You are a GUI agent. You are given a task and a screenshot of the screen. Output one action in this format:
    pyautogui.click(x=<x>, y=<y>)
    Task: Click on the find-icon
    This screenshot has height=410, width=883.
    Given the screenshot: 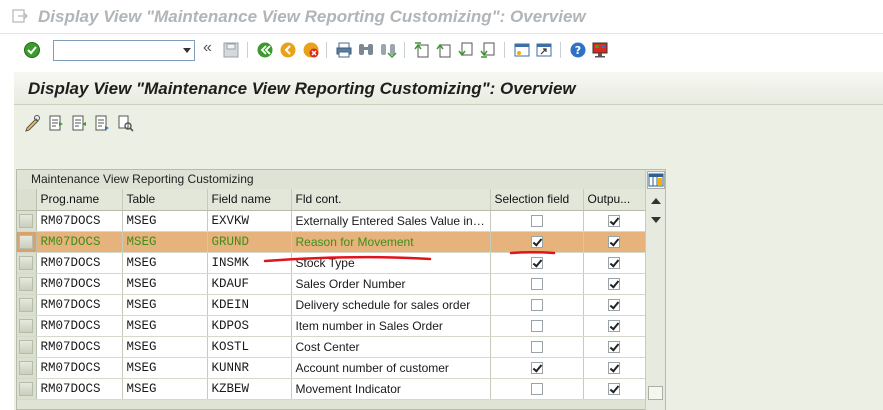 What is the action you would take?
    pyautogui.click(x=366, y=50)
    